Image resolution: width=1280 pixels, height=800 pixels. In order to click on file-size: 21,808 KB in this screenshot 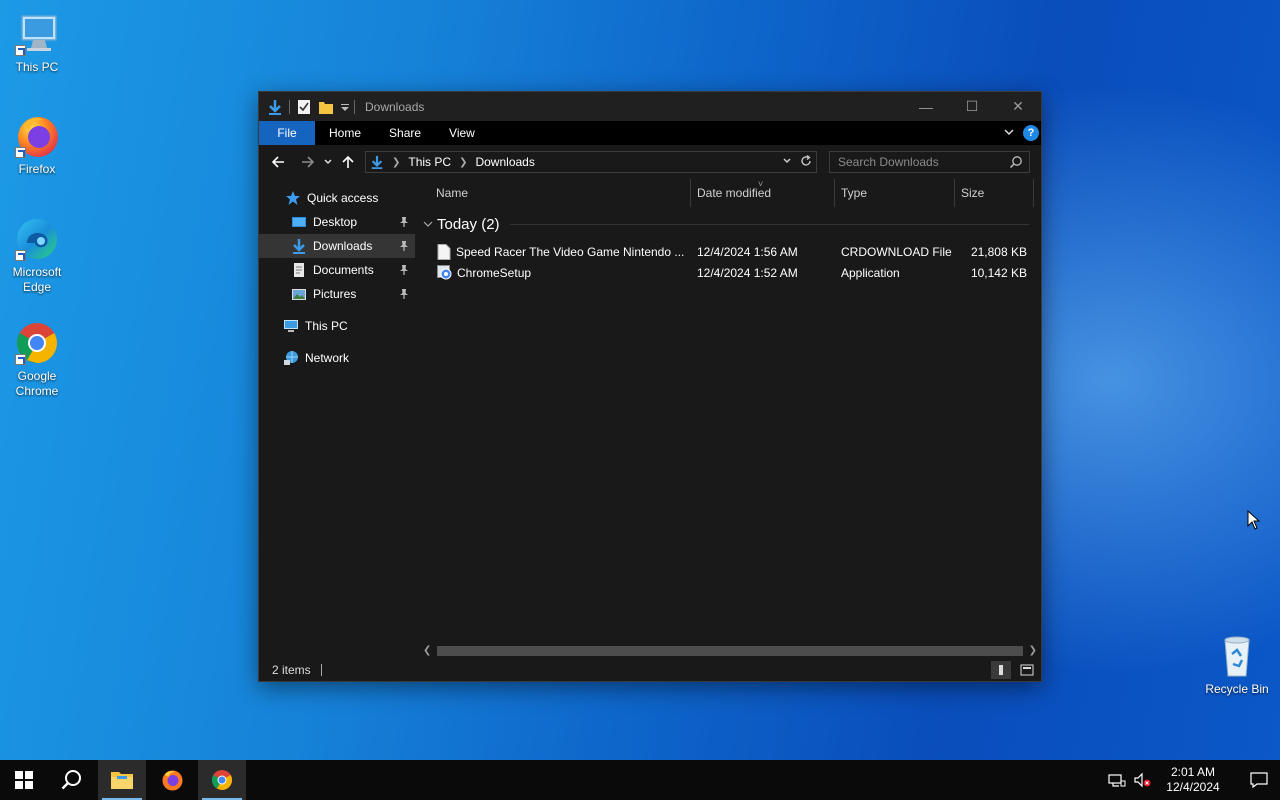, I will do `click(998, 251)`.